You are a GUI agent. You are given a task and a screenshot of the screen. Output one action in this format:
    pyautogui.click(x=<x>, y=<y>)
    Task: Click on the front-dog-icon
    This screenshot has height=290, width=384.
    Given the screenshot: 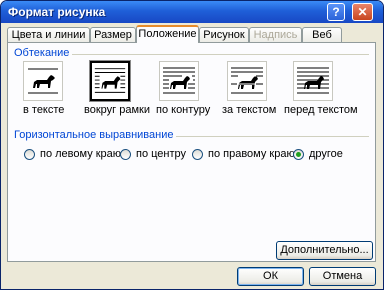 What is the action you would take?
    pyautogui.click(x=313, y=80)
    